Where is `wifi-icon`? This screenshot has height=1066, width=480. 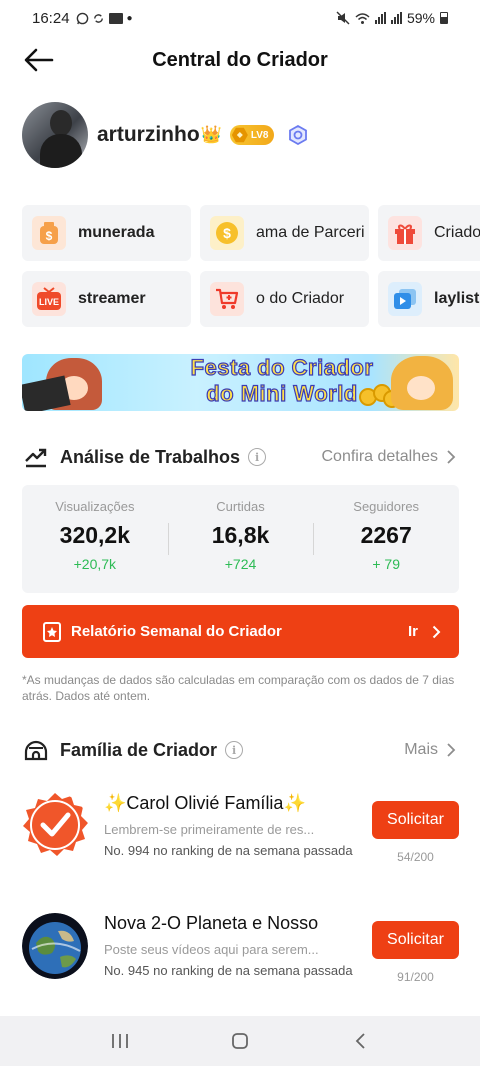 wifi-icon is located at coordinates (362, 18).